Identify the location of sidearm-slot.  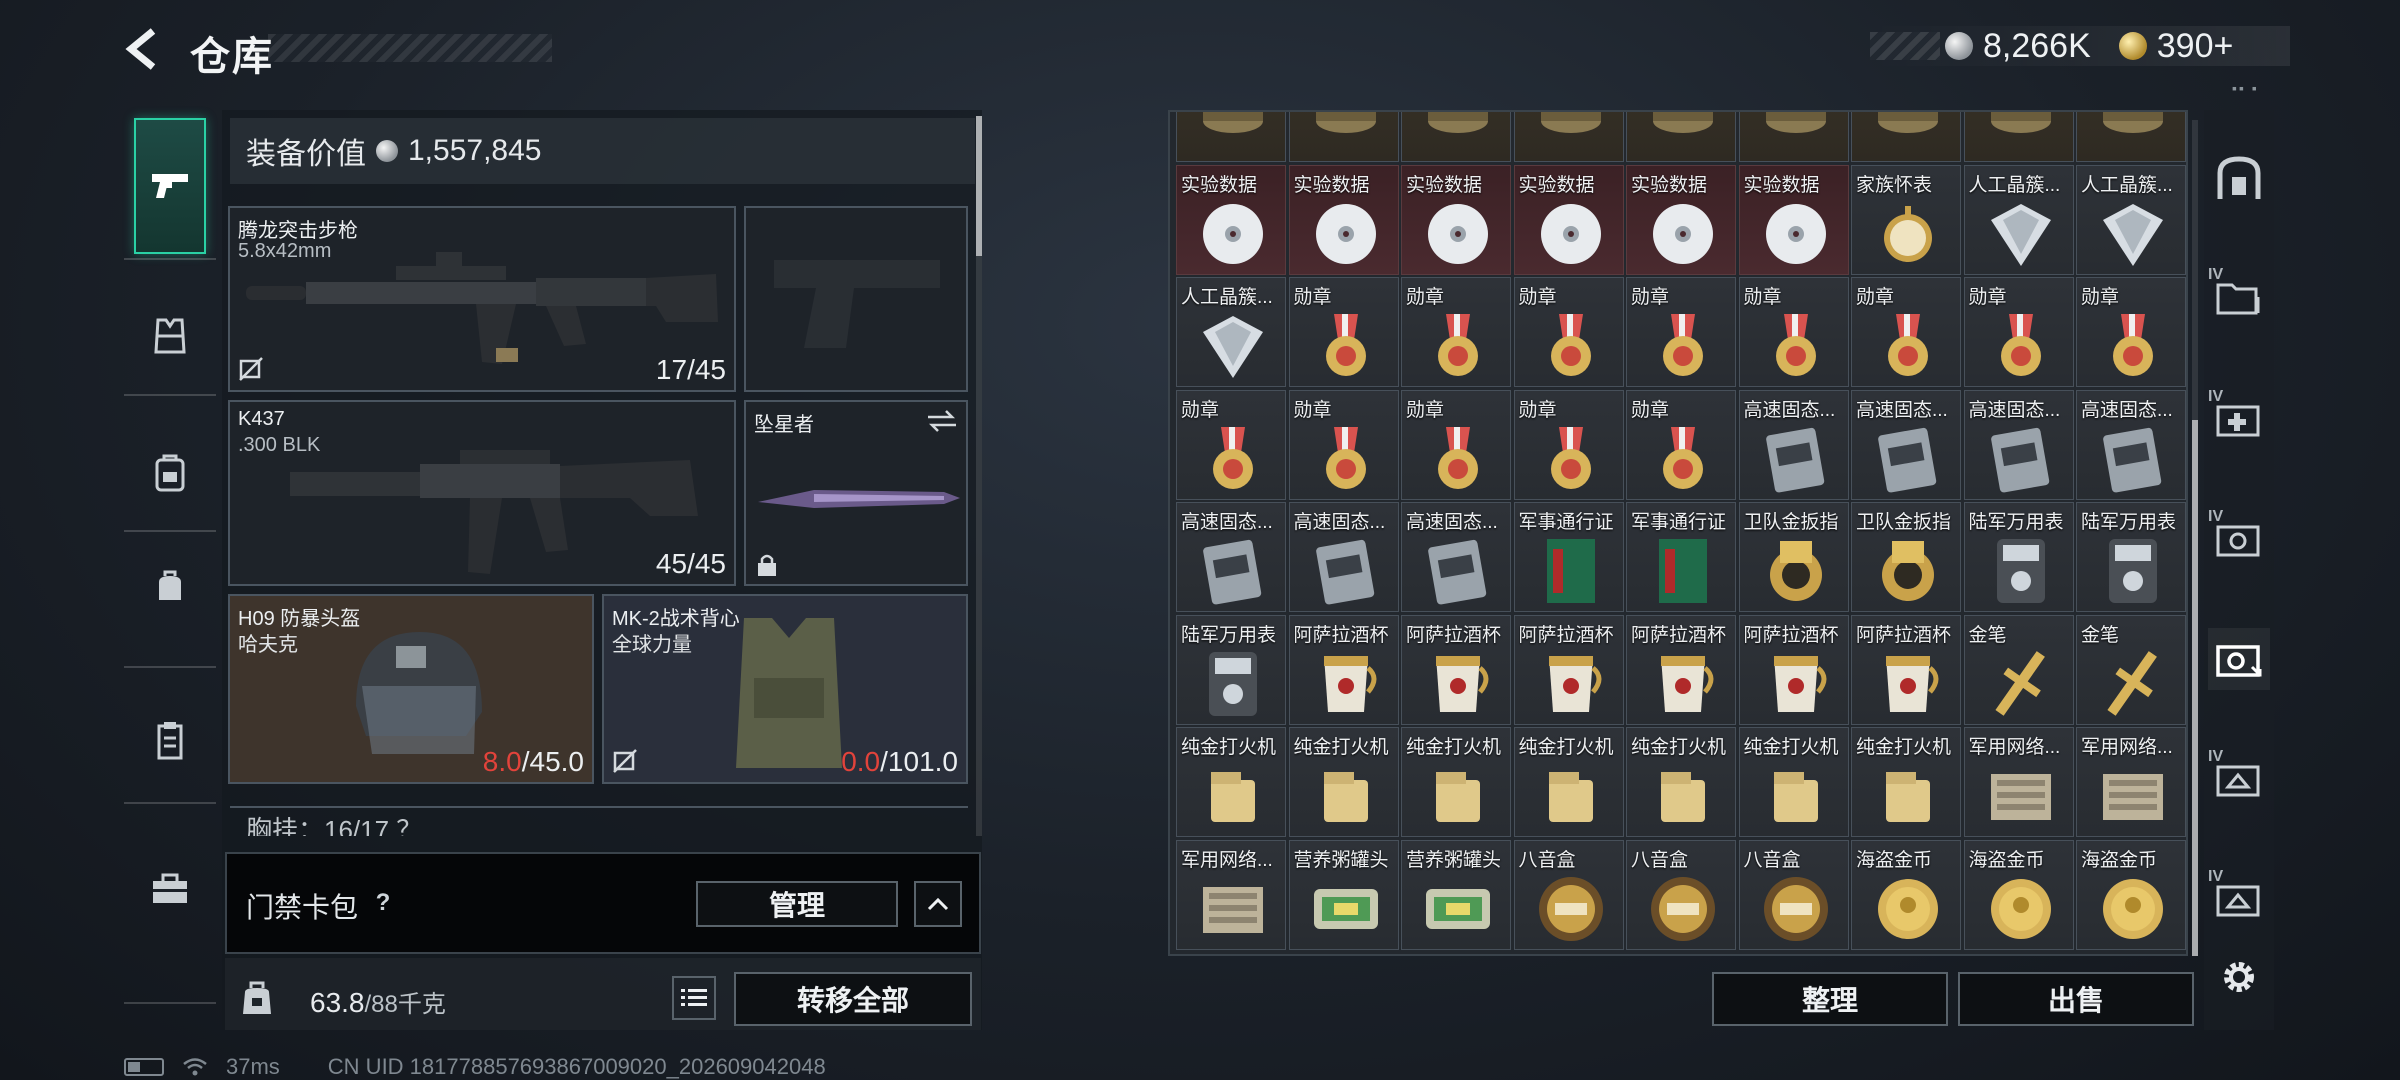
(856, 299).